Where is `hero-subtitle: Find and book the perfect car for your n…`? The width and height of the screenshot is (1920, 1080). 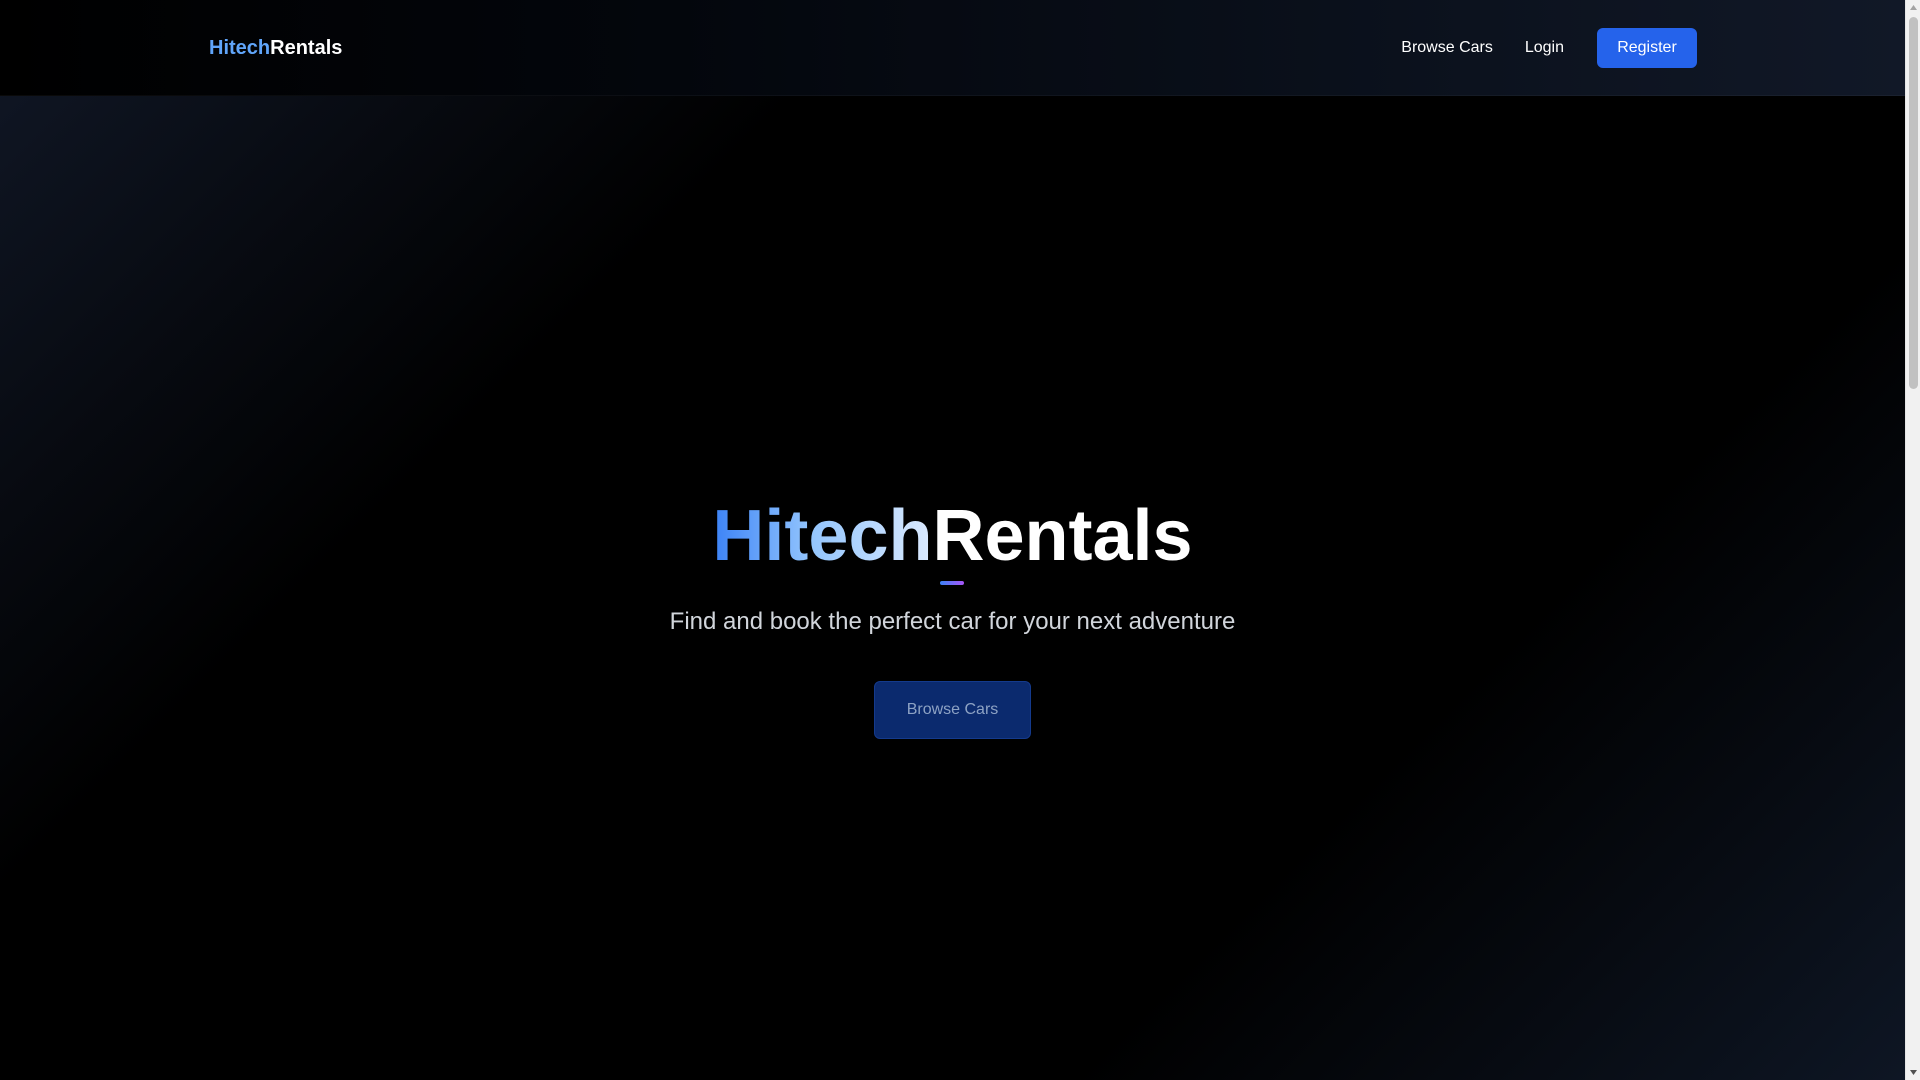 hero-subtitle: Find and book the perfect car for your n… is located at coordinates (952, 621).